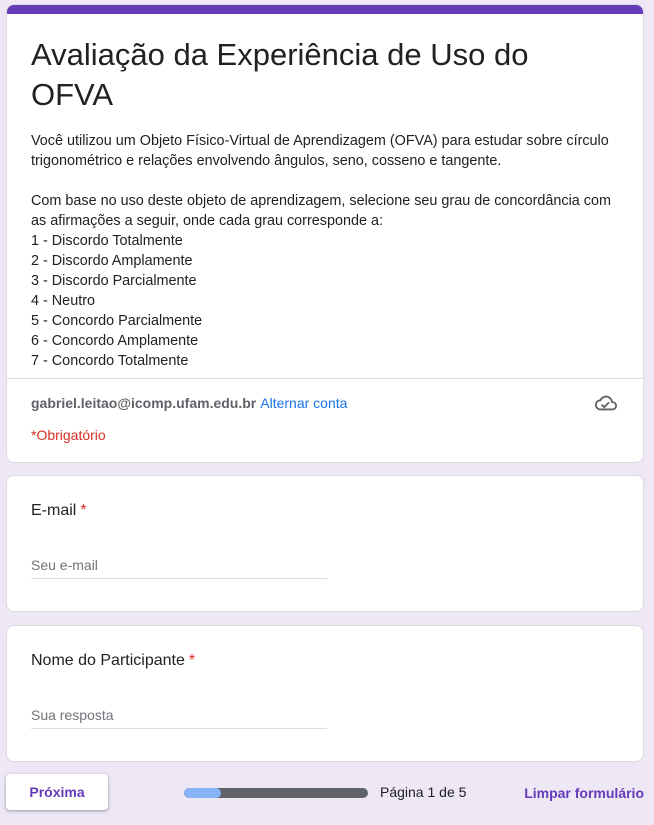 This screenshot has width=654, height=825. What do you see at coordinates (108, 660) in the screenshot?
I see `question-title: Nome do Participante` at bounding box center [108, 660].